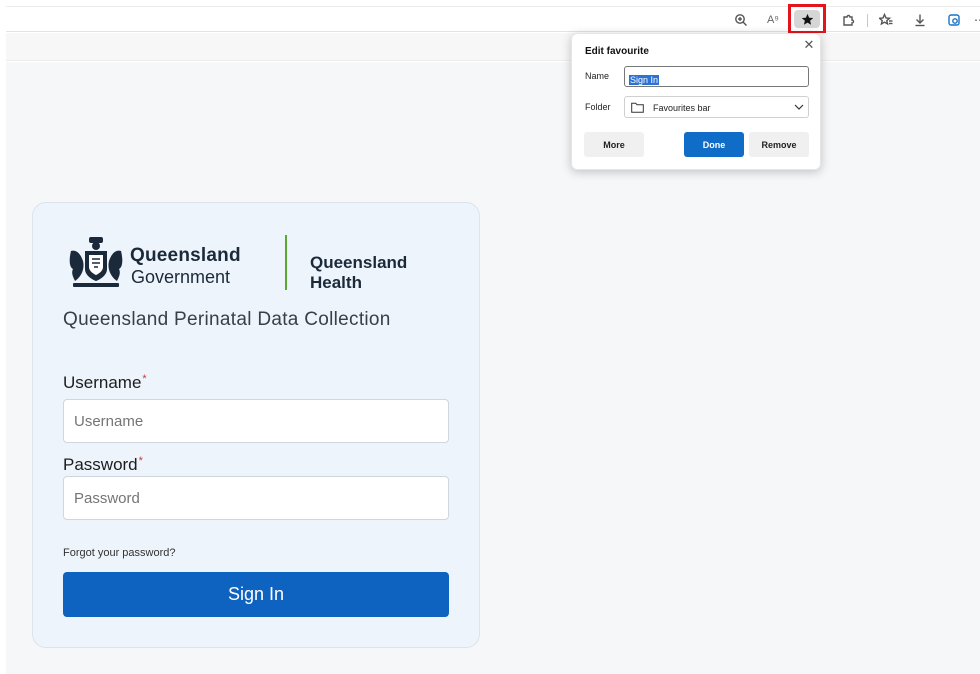 The height and width of the screenshot is (674, 980). What do you see at coordinates (644, 80) in the screenshot?
I see `favourite-name-value: Sign In` at bounding box center [644, 80].